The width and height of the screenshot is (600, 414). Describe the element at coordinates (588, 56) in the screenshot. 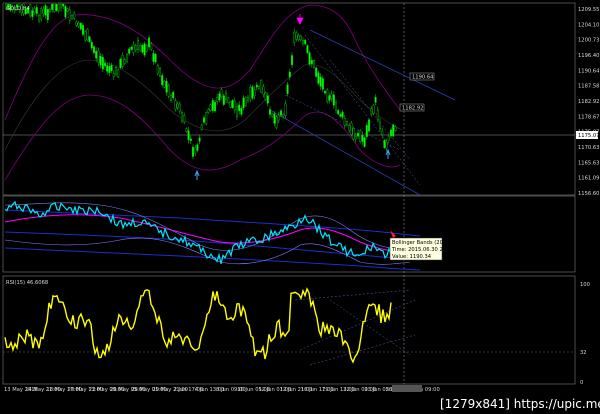

I see `price-axis-label: 1196.40` at that location.